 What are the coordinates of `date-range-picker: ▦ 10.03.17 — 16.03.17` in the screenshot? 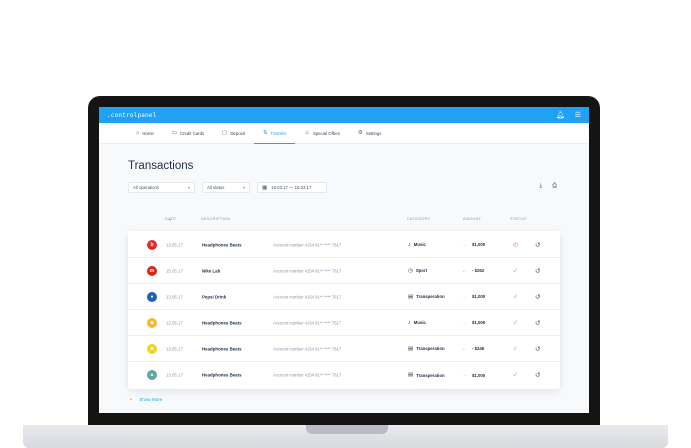 It's located at (292, 187).